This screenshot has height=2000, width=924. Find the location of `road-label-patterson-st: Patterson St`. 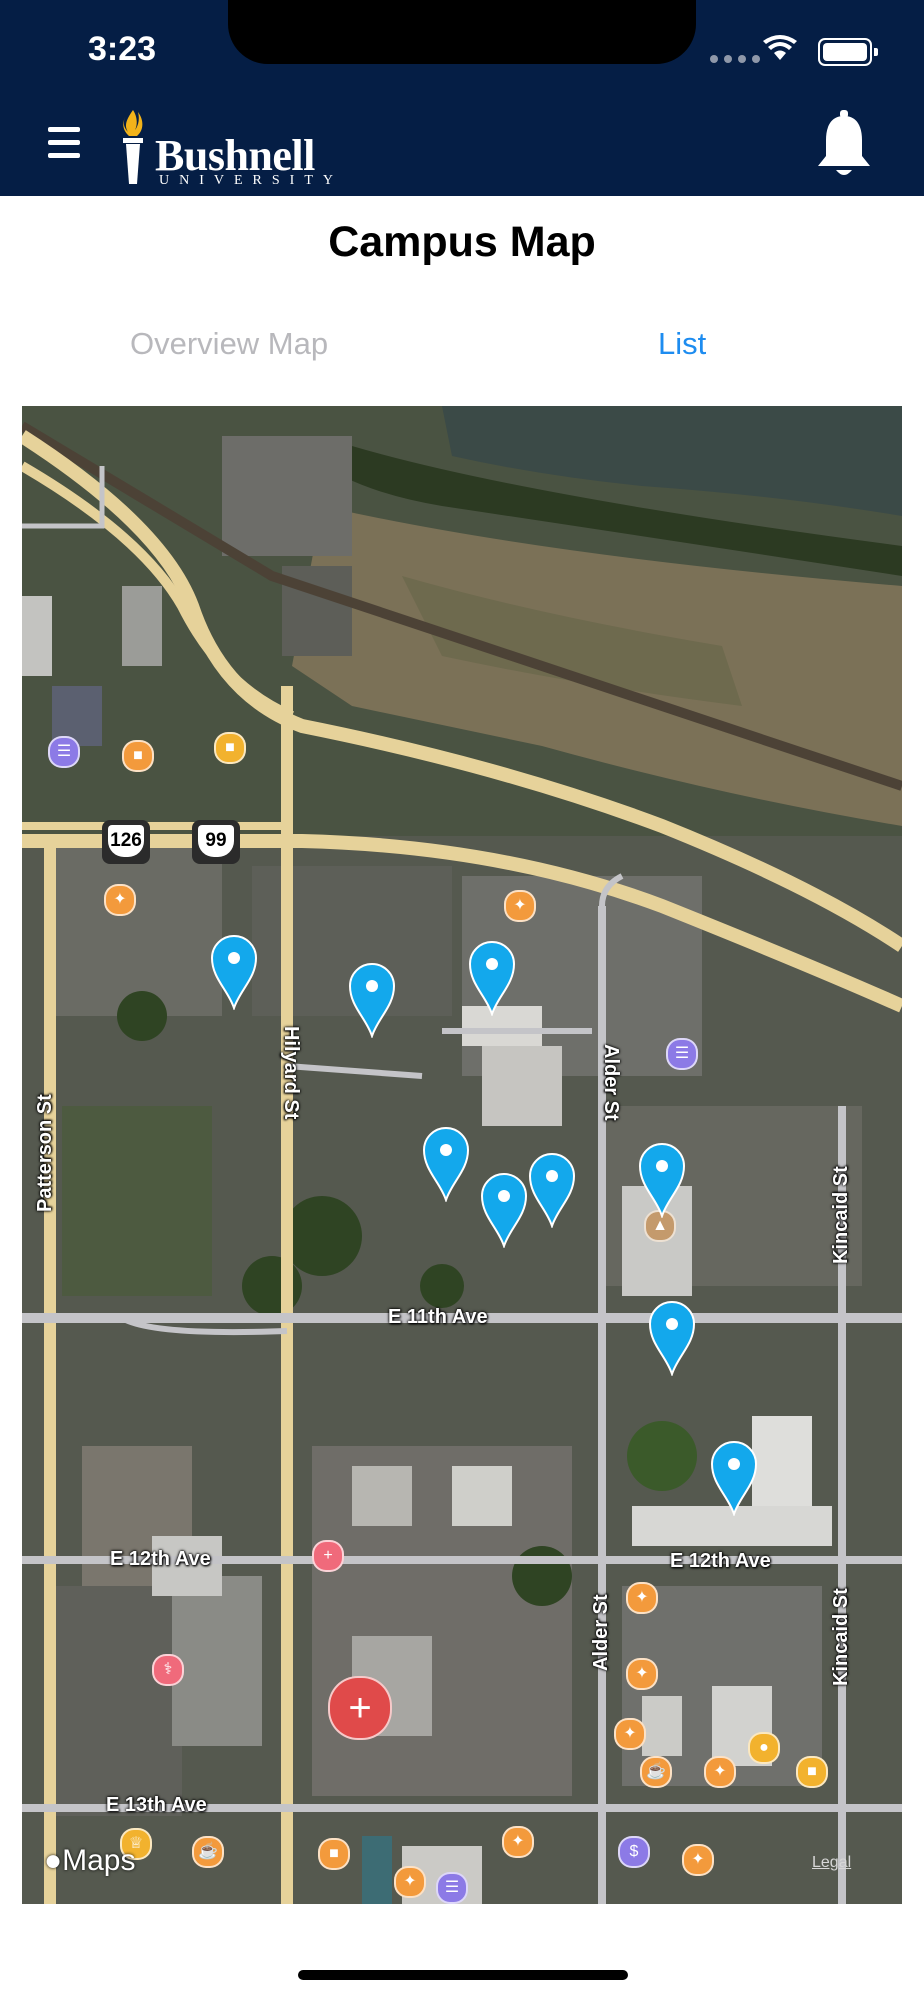

road-label-patterson-st: Patterson St is located at coordinates (45, 1153).